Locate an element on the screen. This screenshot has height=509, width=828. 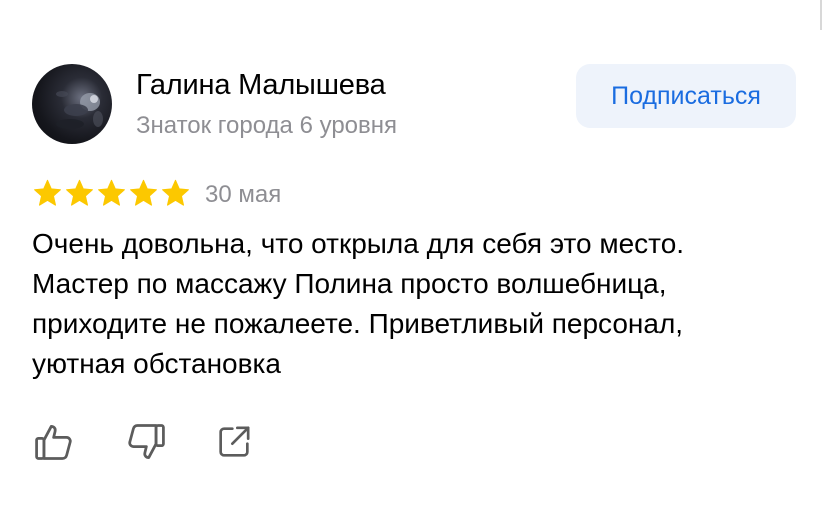
thumbs-down-icon is located at coordinates (146, 441).